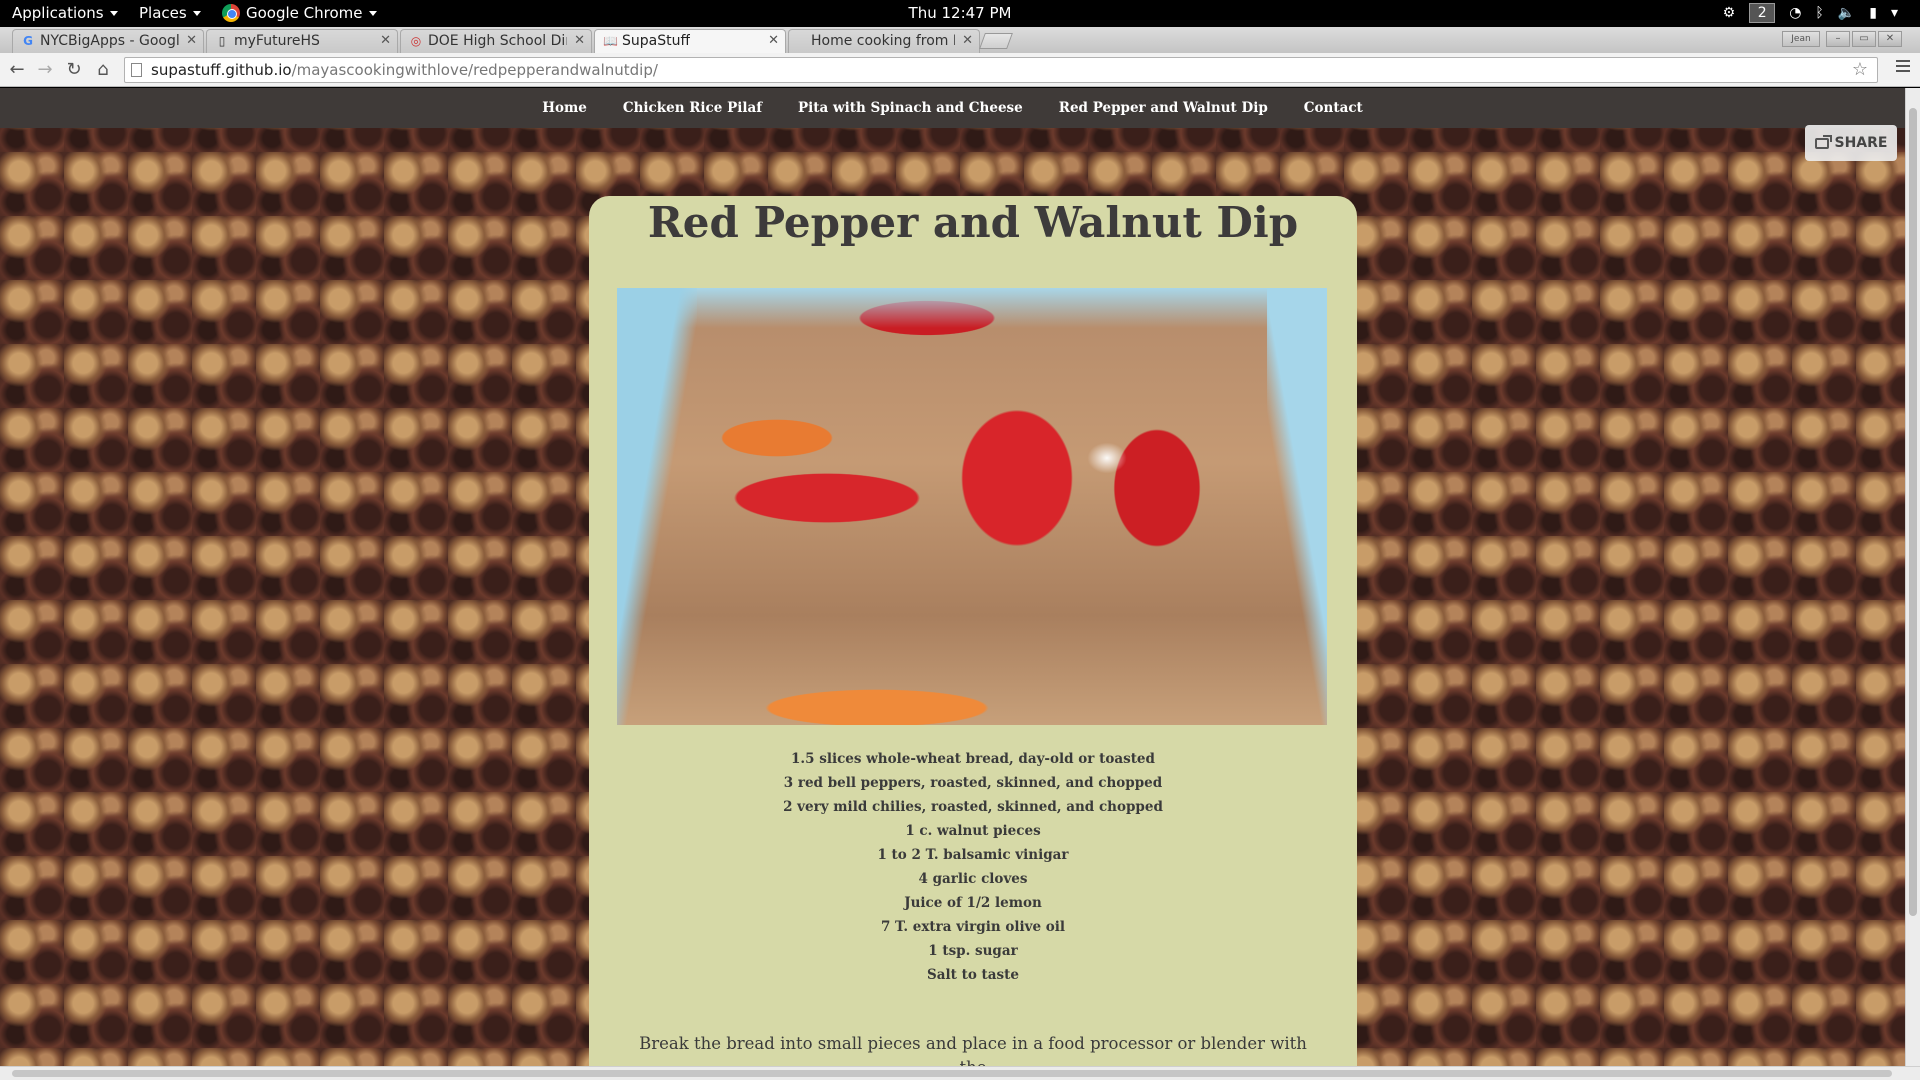 The width and height of the screenshot is (1920, 1080). What do you see at coordinates (1333, 108) in the screenshot?
I see `nav-contact: Contact` at bounding box center [1333, 108].